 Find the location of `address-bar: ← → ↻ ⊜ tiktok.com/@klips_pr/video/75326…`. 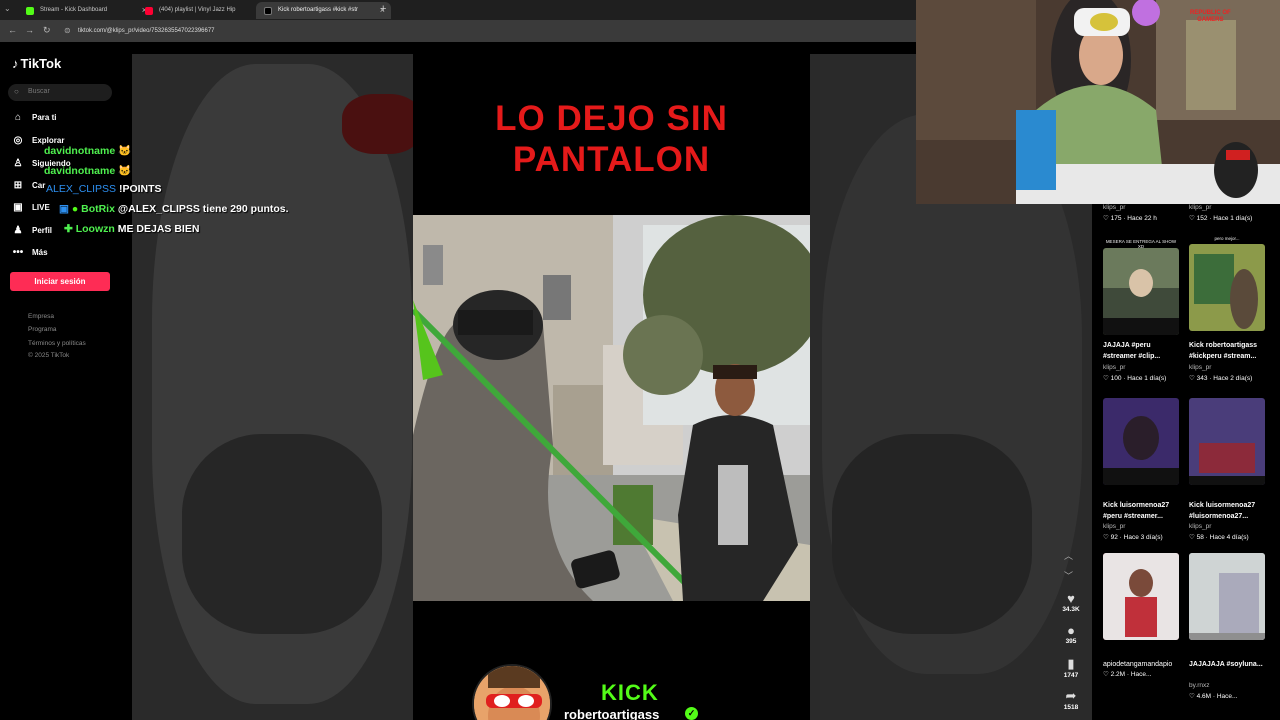

address-bar: ← → ↻ ⊜ tiktok.com/@klips_pr/video/75326… is located at coordinates (460, 31).